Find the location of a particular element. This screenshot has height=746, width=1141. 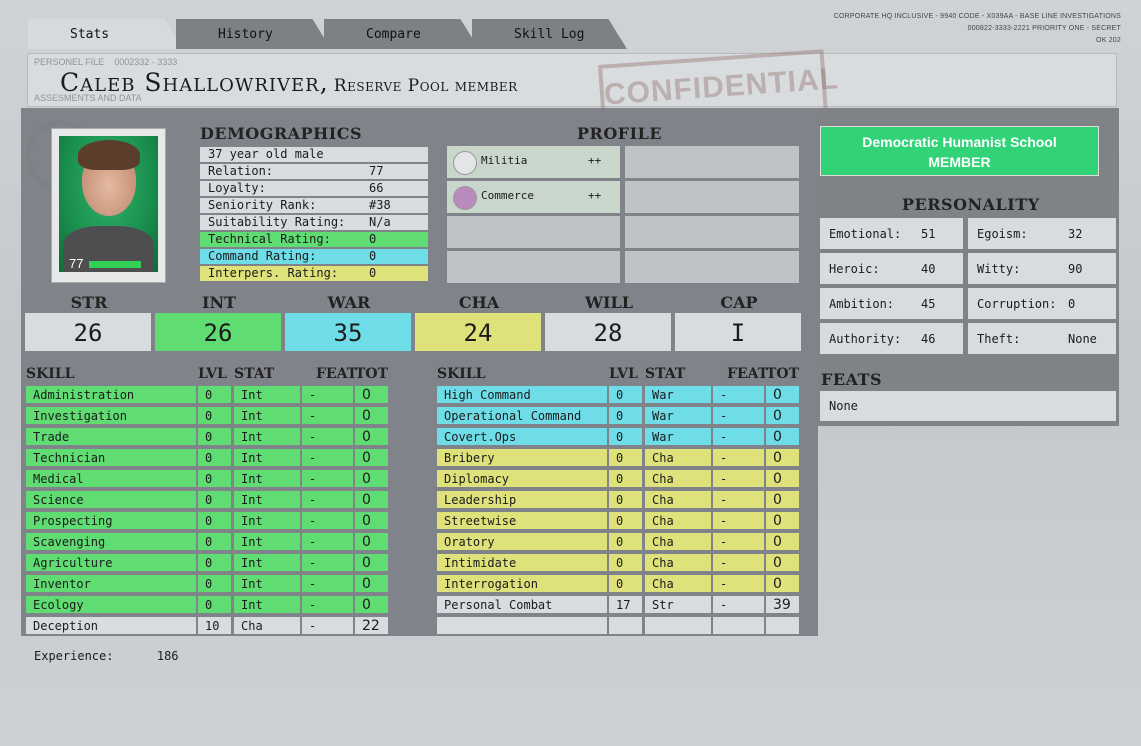

portrait-frame: 77 is located at coordinates (108, 205).